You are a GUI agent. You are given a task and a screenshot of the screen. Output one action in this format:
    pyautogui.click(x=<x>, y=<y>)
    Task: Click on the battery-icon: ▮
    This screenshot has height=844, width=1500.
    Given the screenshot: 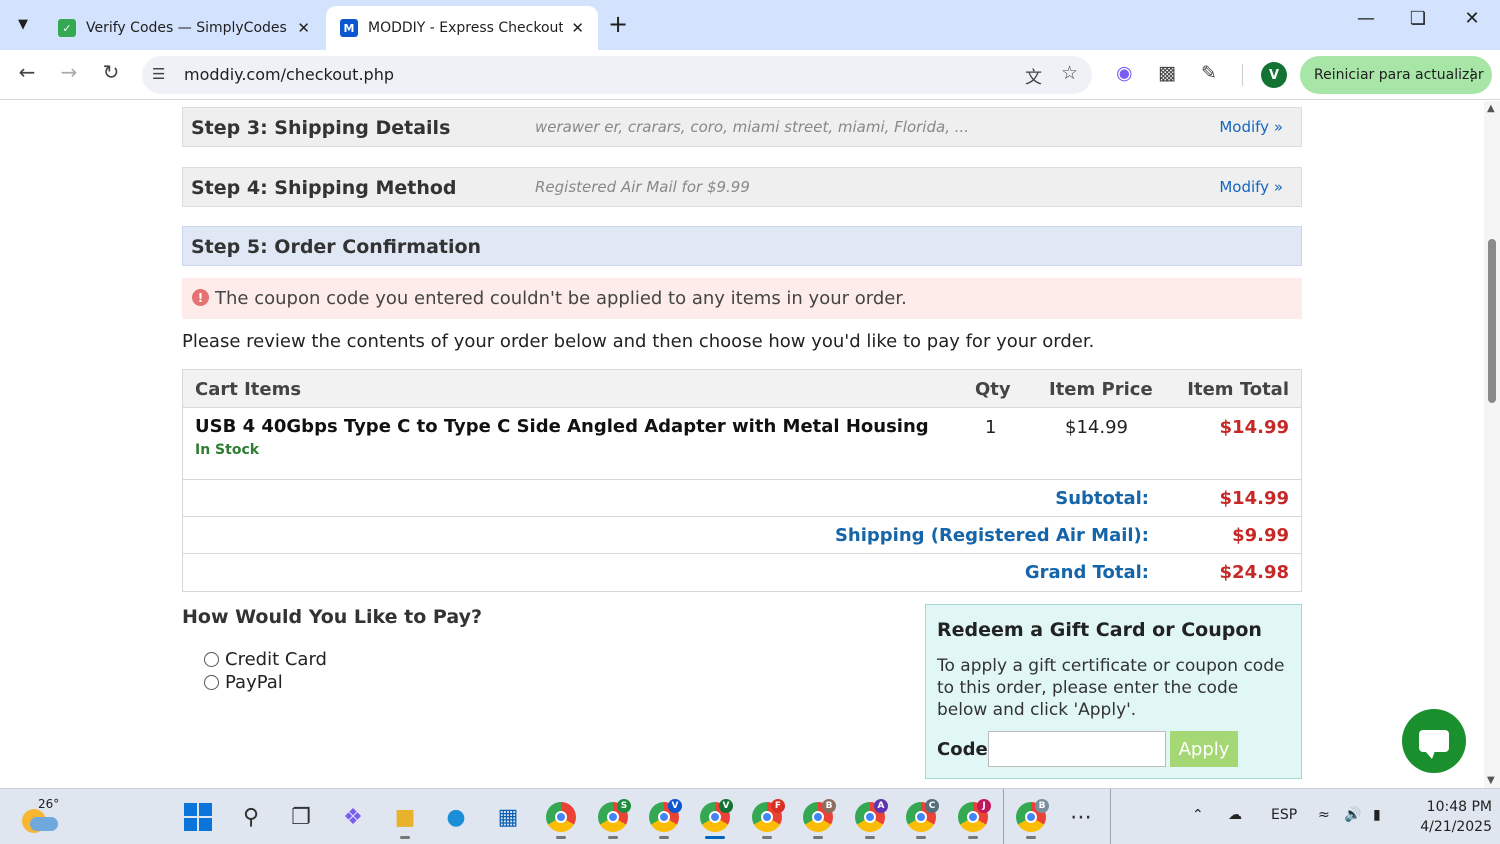 What is the action you would take?
    pyautogui.click(x=1377, y=815)
    